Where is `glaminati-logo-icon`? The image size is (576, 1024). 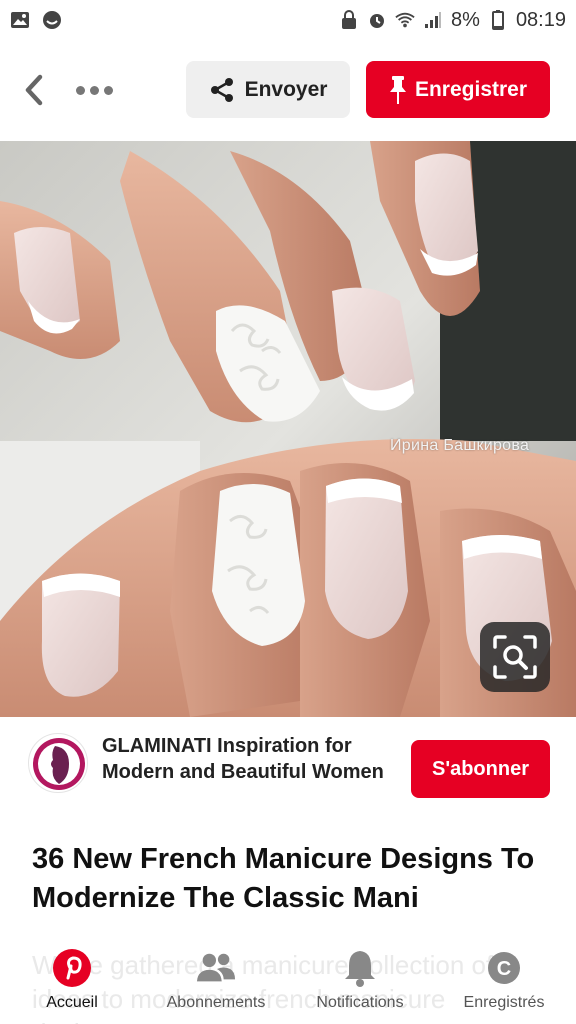 glaminati-logo-icon is located at coordinates (59, 764).